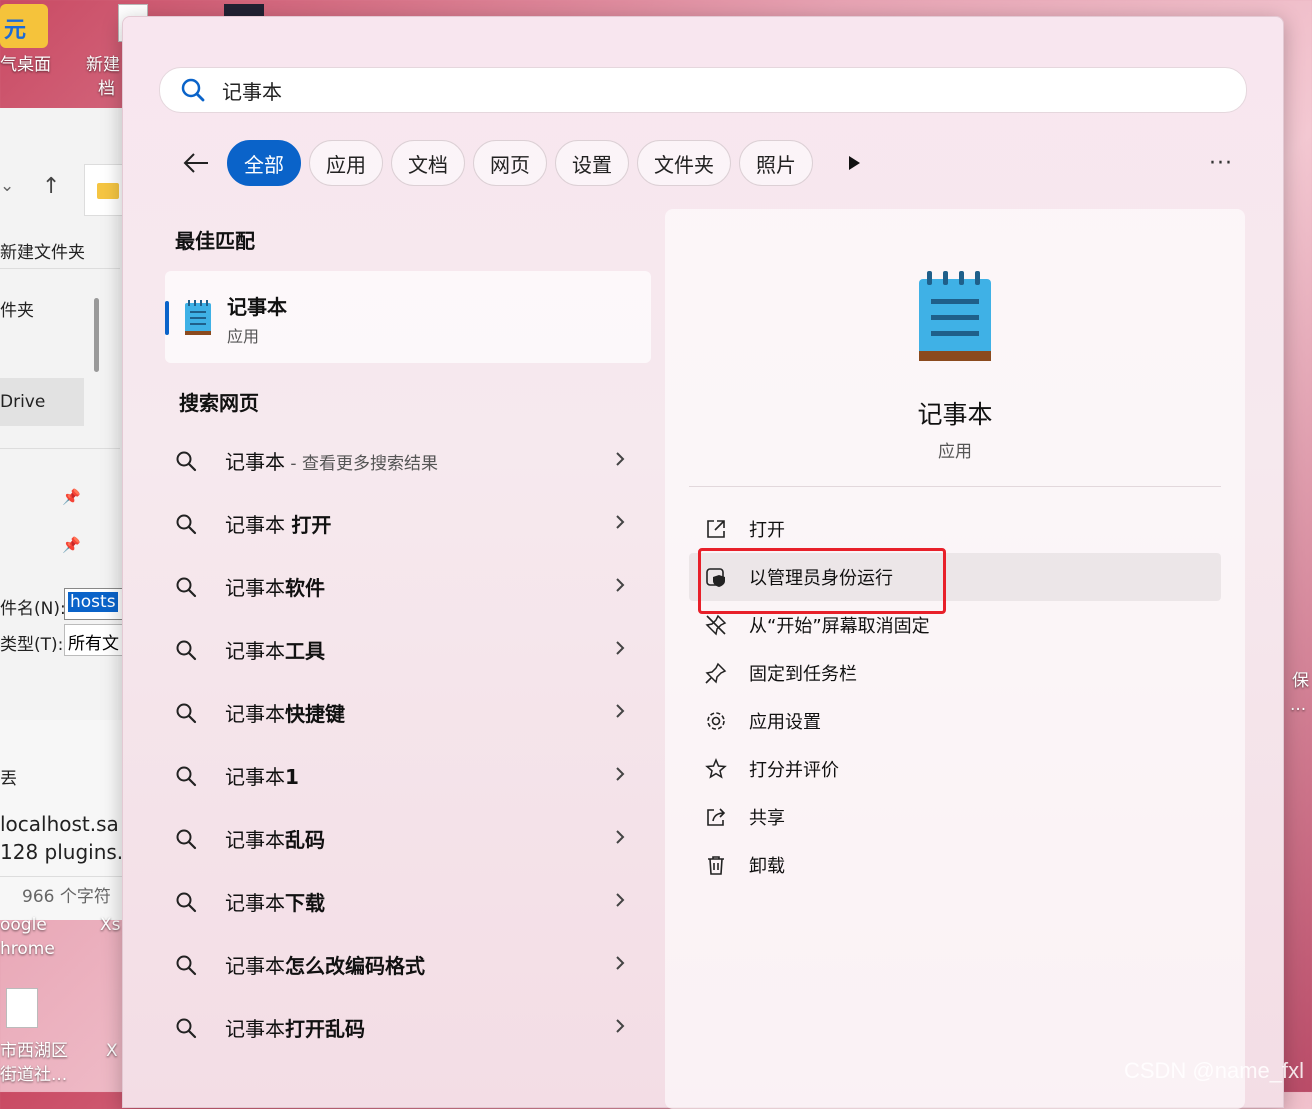 This screenshot has width=1312, height=1109. What do you see at coordinates (108, 191) in the screenshot?
I see `folder-icon` at bounding box center [108, 191].